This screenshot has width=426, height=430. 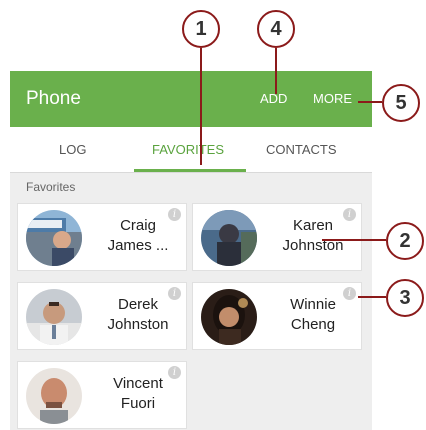 I want to click on app-bar: Phone ADD MORE, so click(x=191, y=99).